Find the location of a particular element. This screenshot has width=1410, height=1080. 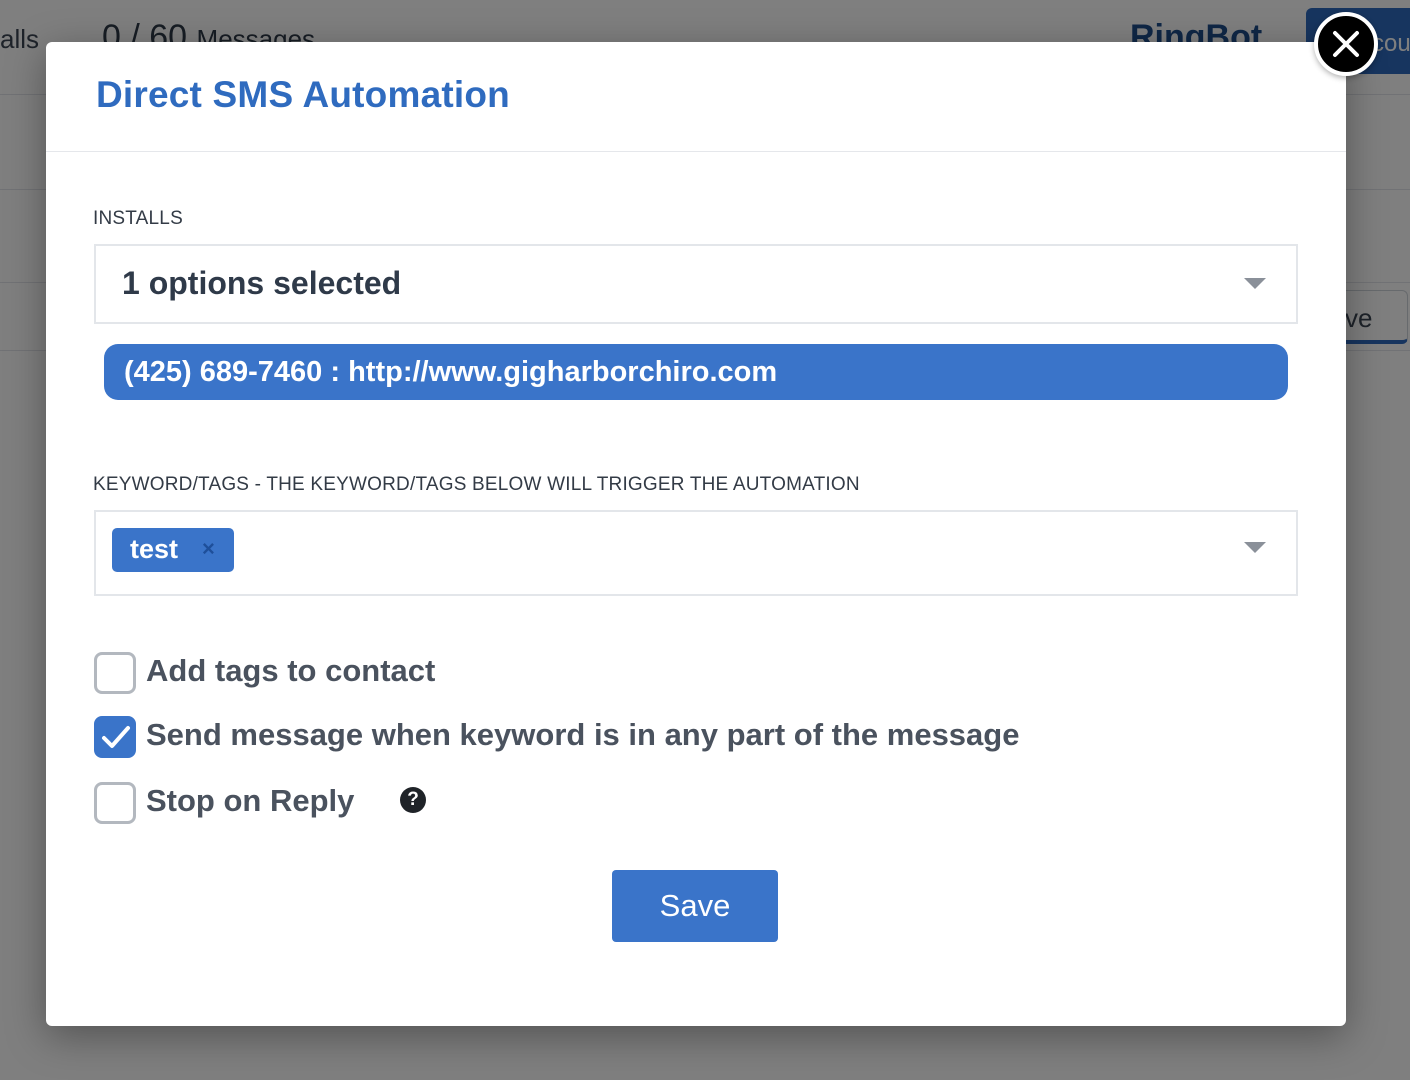

keyword-any-part-checkbox is located at coordinates (115, 737).